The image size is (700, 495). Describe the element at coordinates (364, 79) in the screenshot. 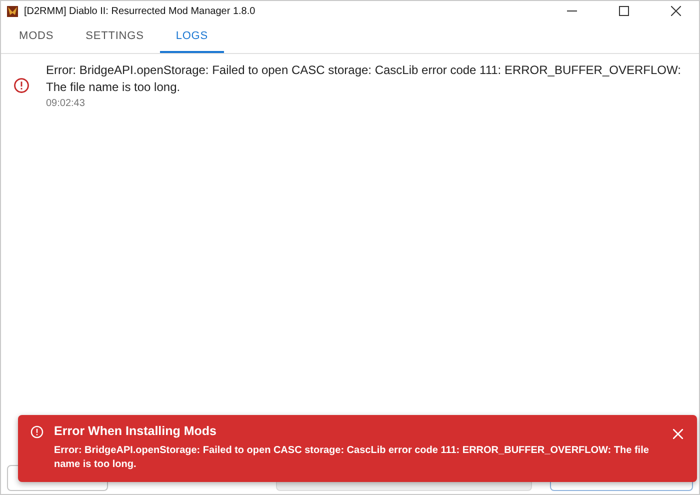

I see `log-message: Error: BridgeAPI.openStorage: Failed to open CASC storage: CascLib error code 111: ERROR_BUFFER_OVERFLOW: The file name is too long.` at that location.